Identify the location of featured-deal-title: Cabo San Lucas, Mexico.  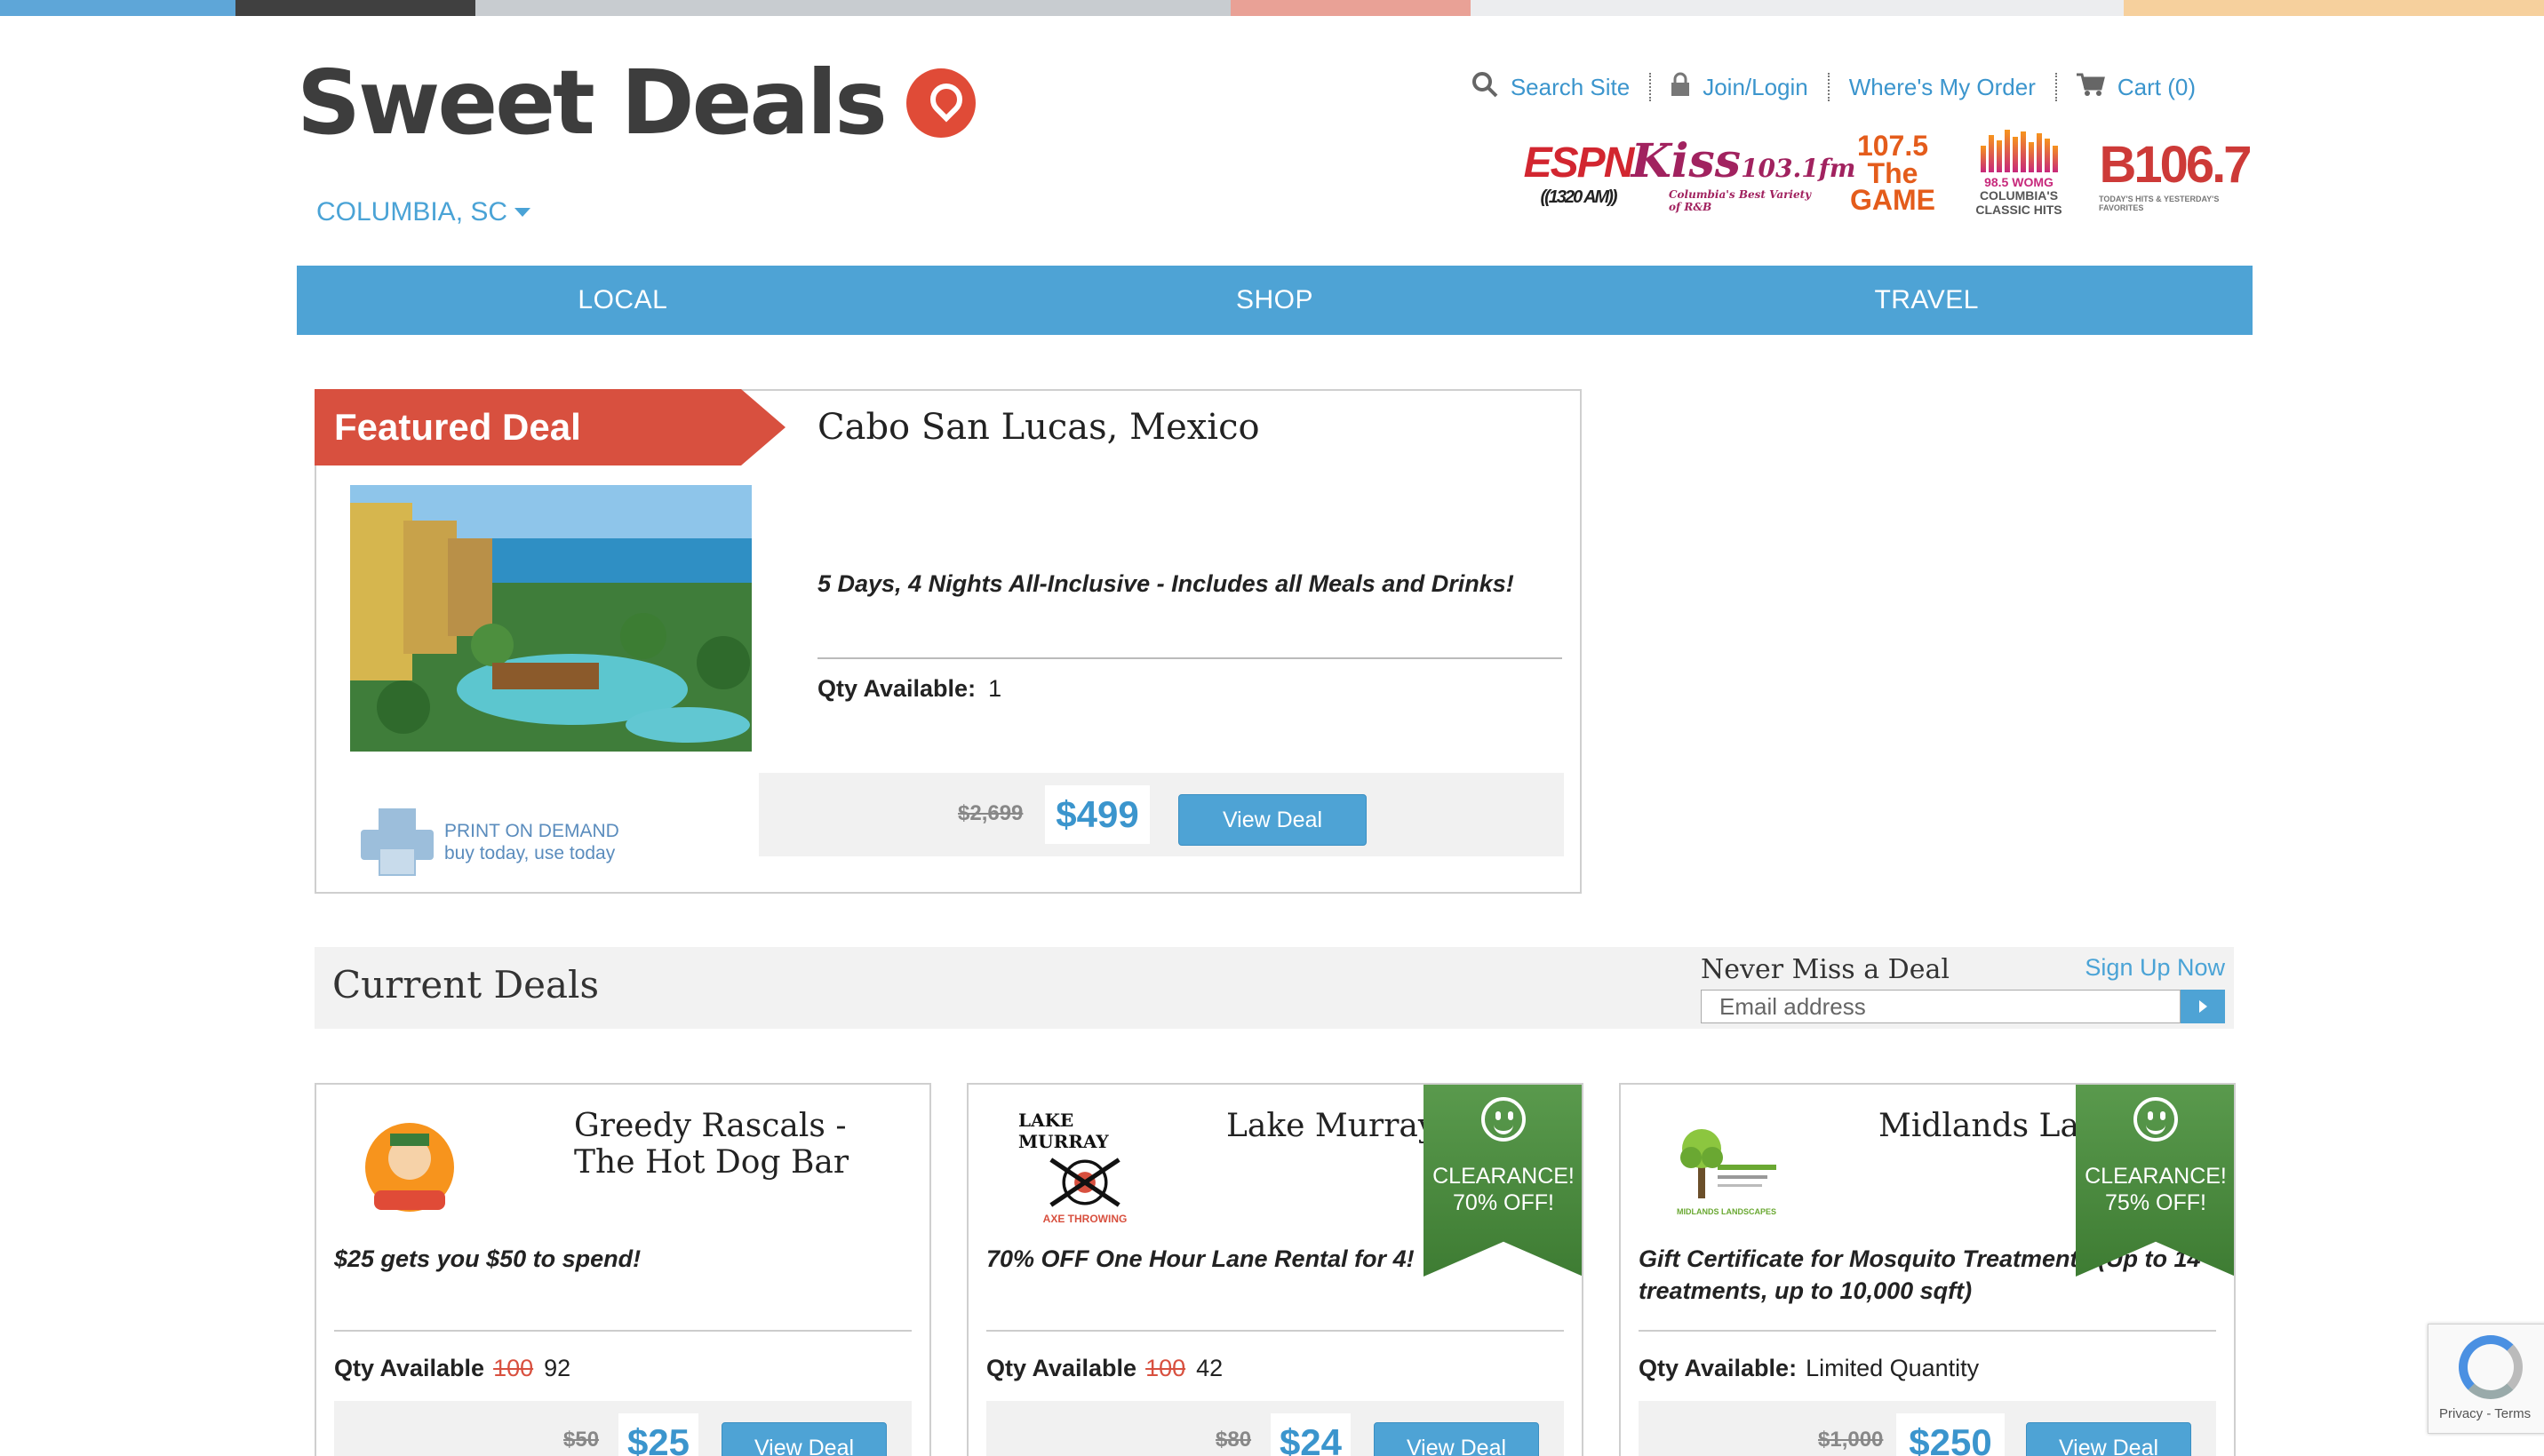
(1038, 427).